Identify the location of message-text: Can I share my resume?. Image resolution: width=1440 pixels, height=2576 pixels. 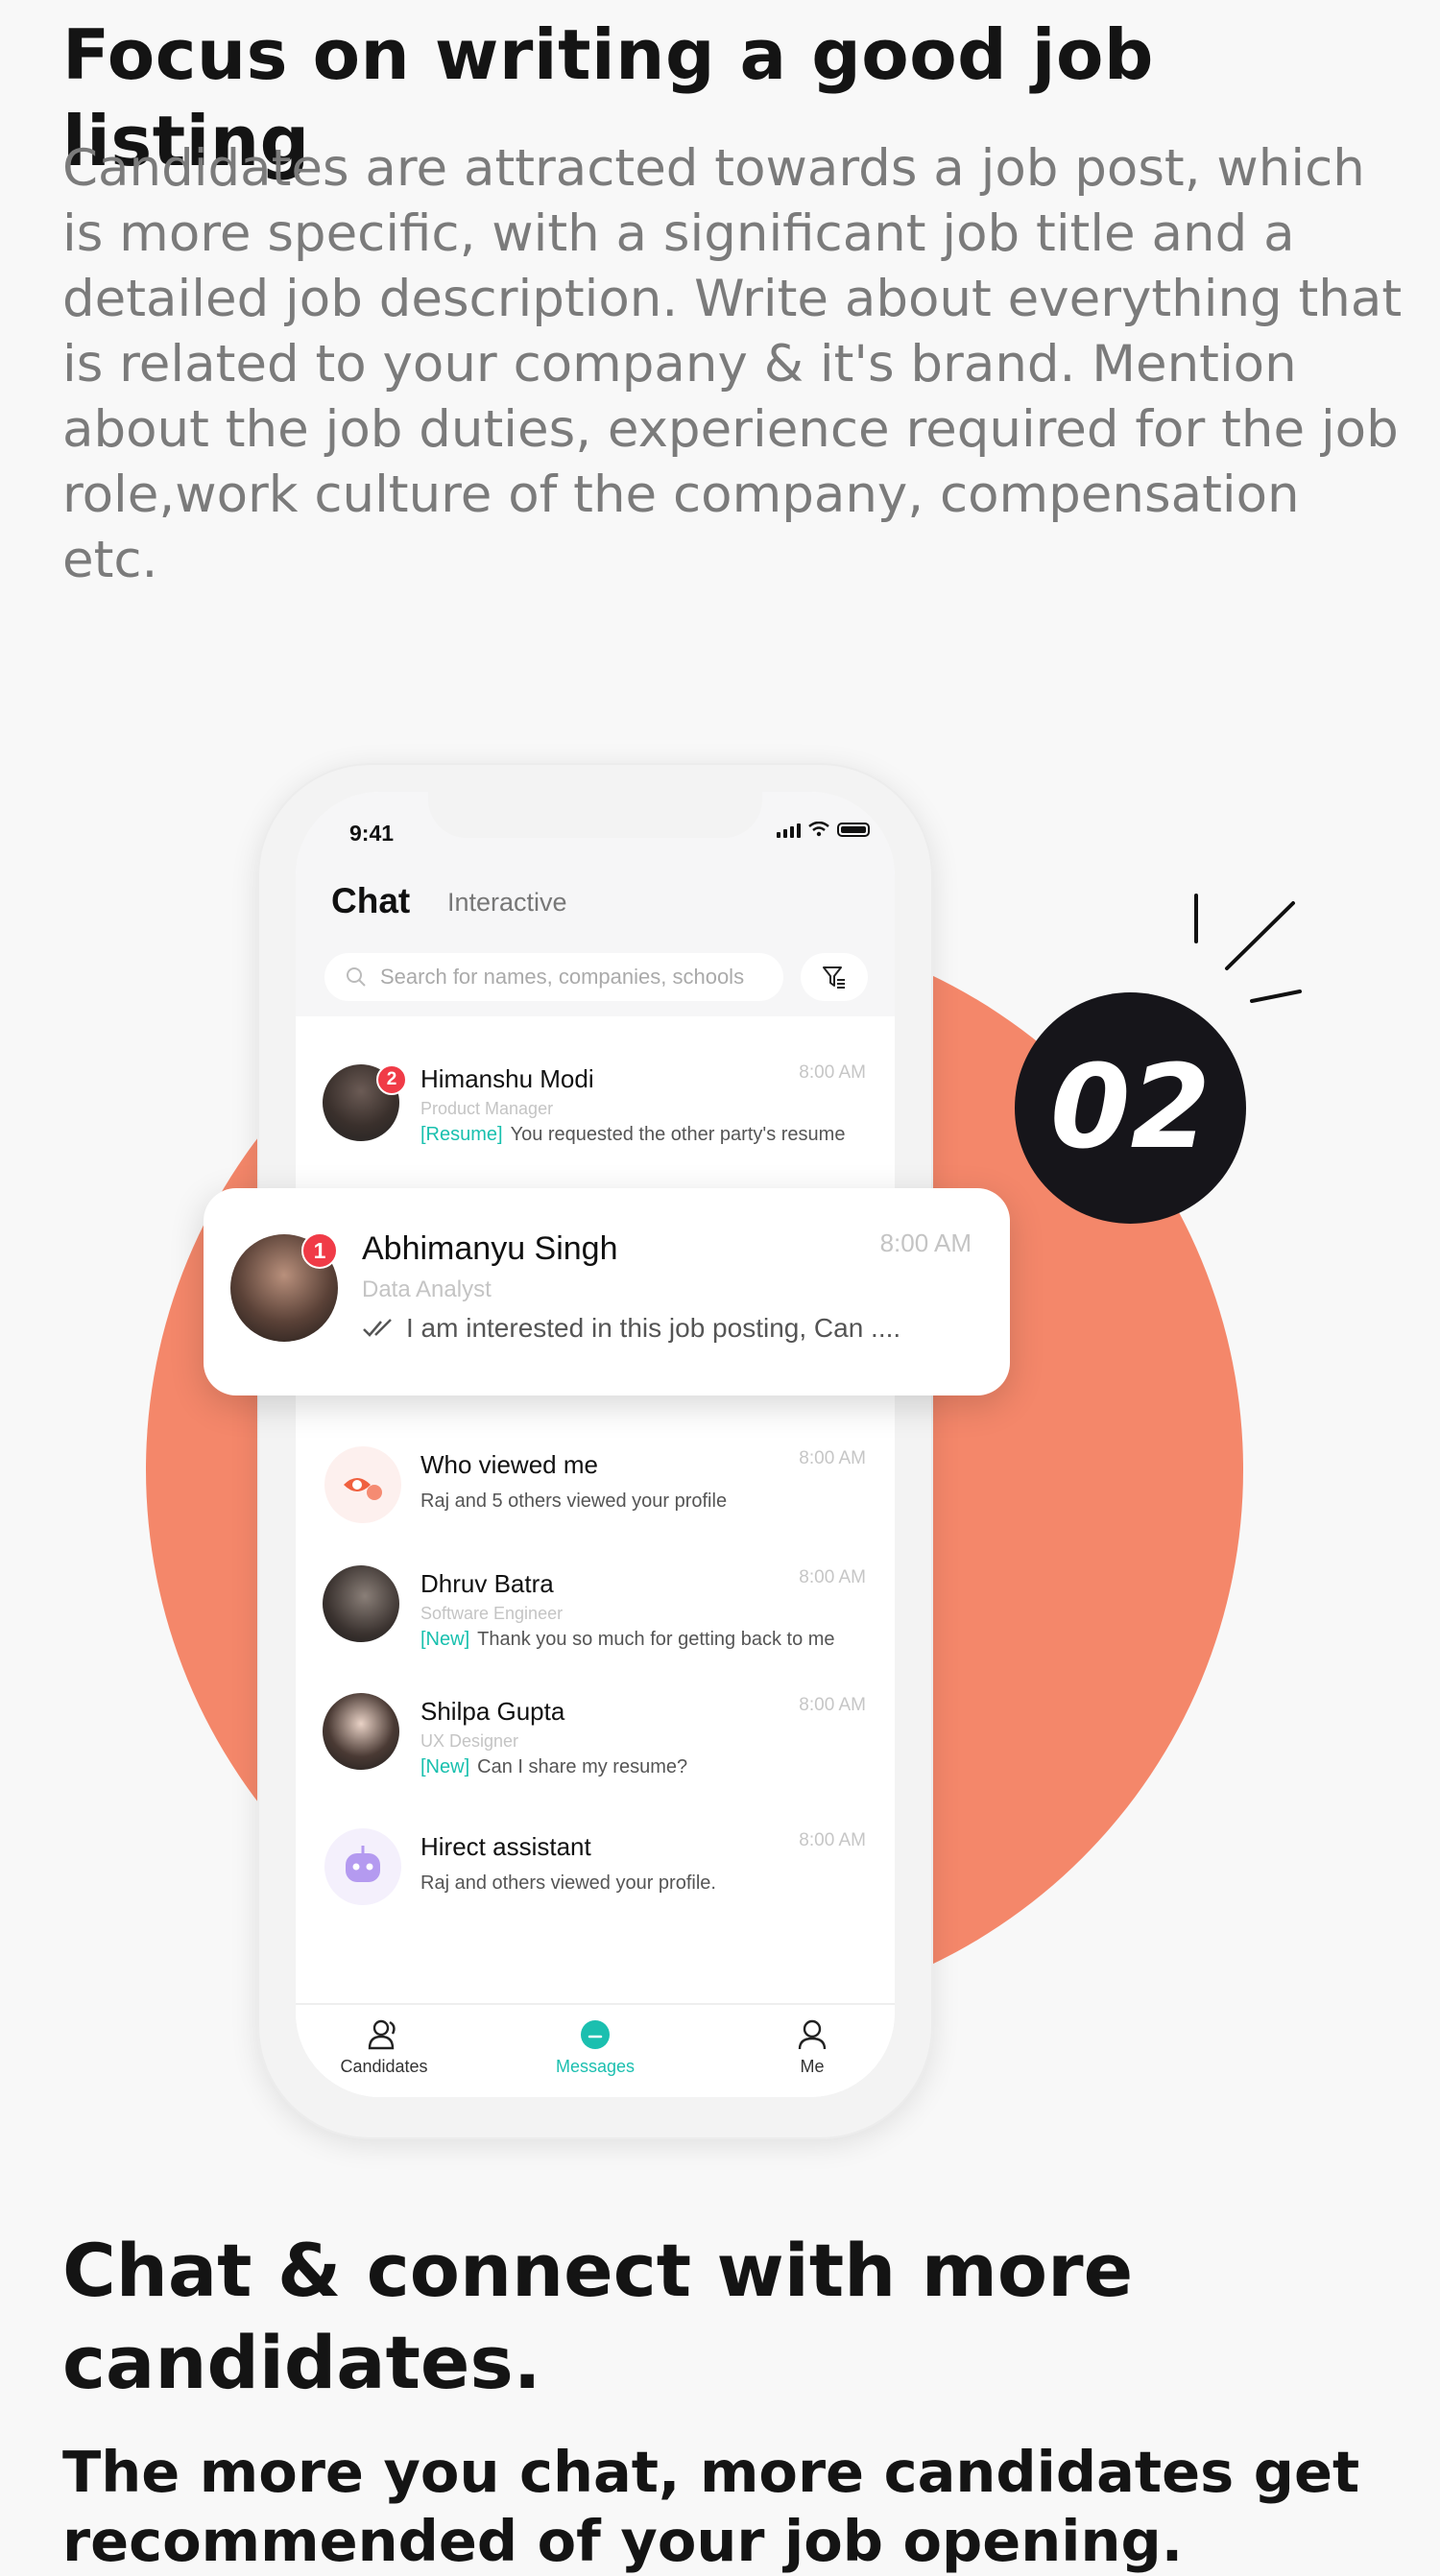
(582, 1766).